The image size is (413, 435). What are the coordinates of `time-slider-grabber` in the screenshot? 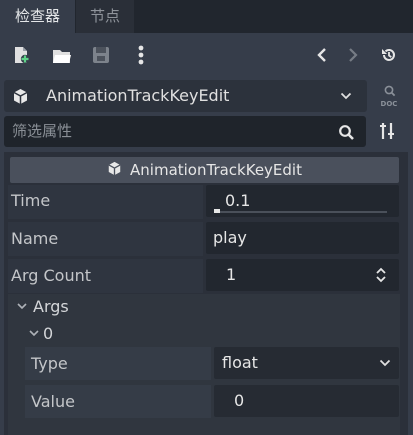 It's located at (217, 211).